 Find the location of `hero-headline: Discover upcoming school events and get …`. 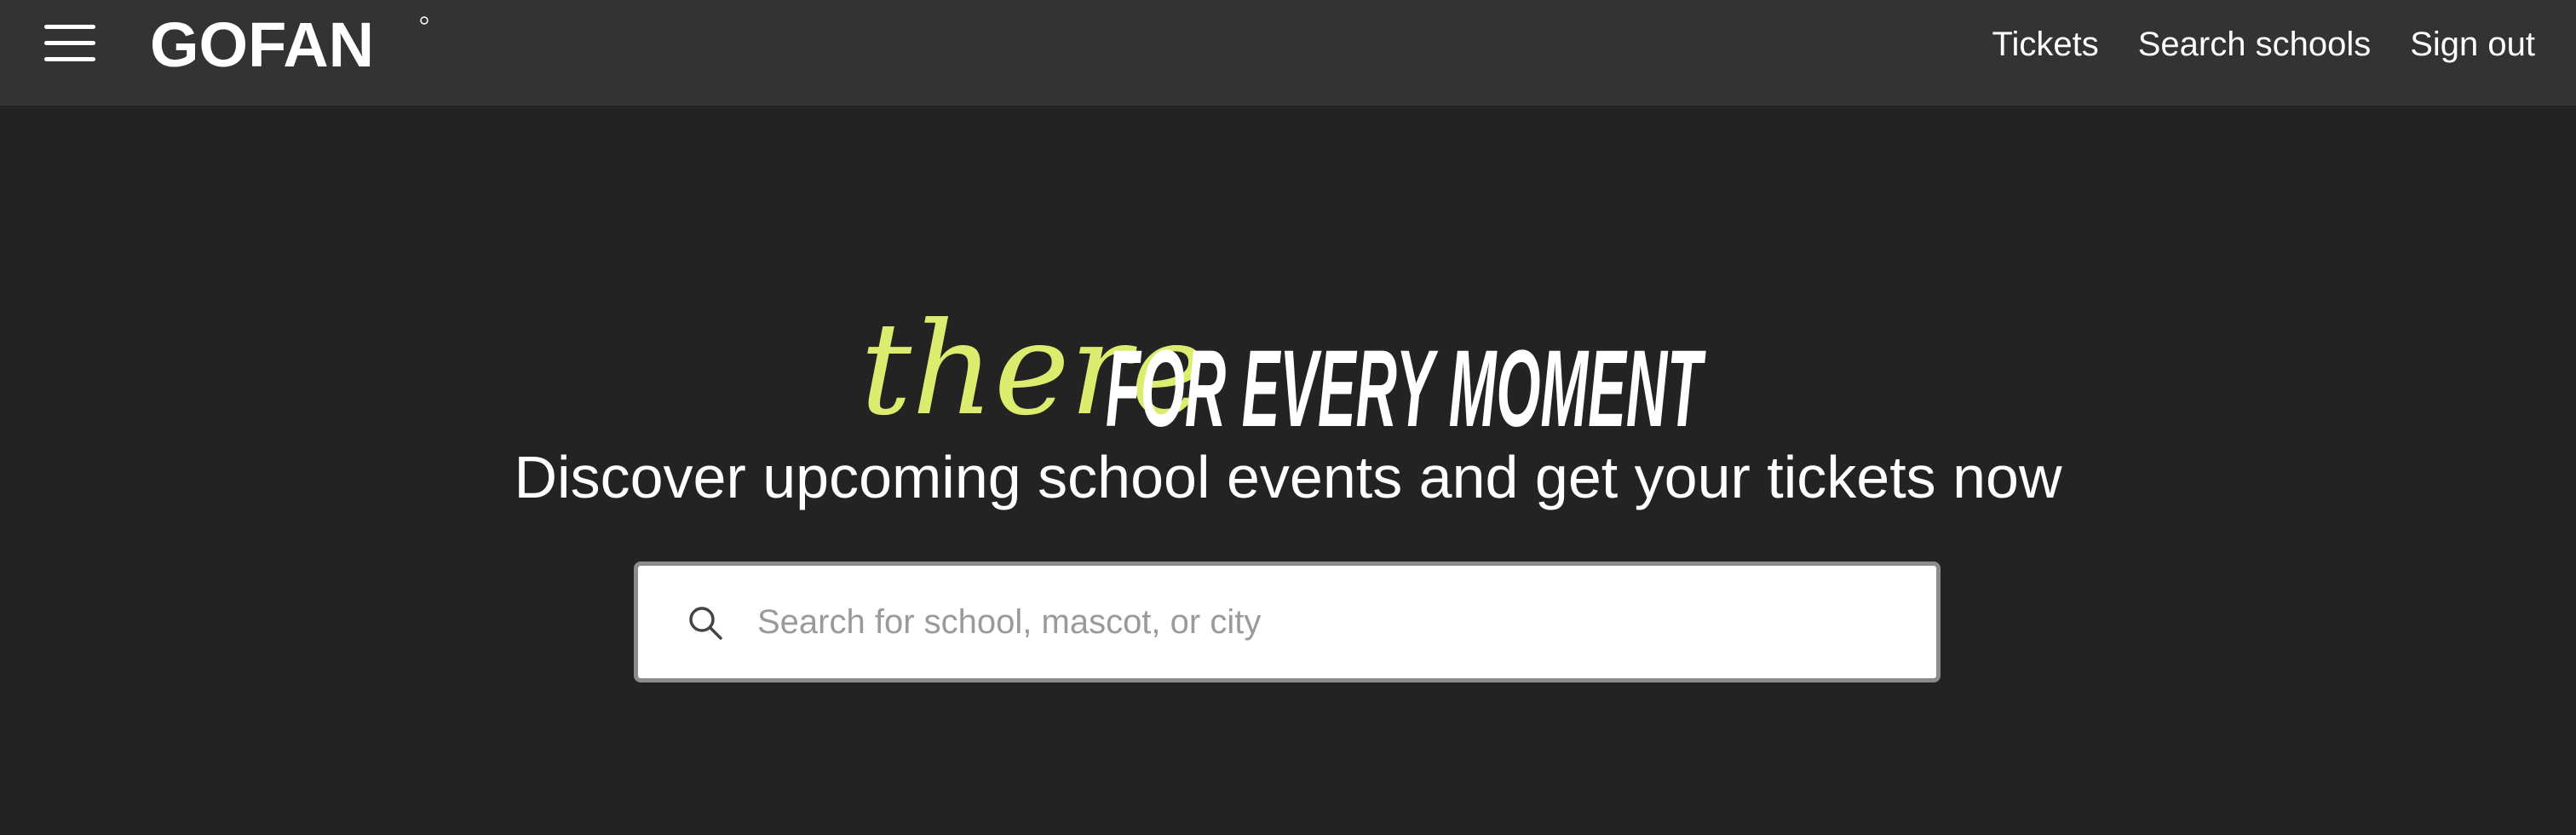

hero-headline: Discover upcoming school events and get … is located at coordinates (1288, 477).